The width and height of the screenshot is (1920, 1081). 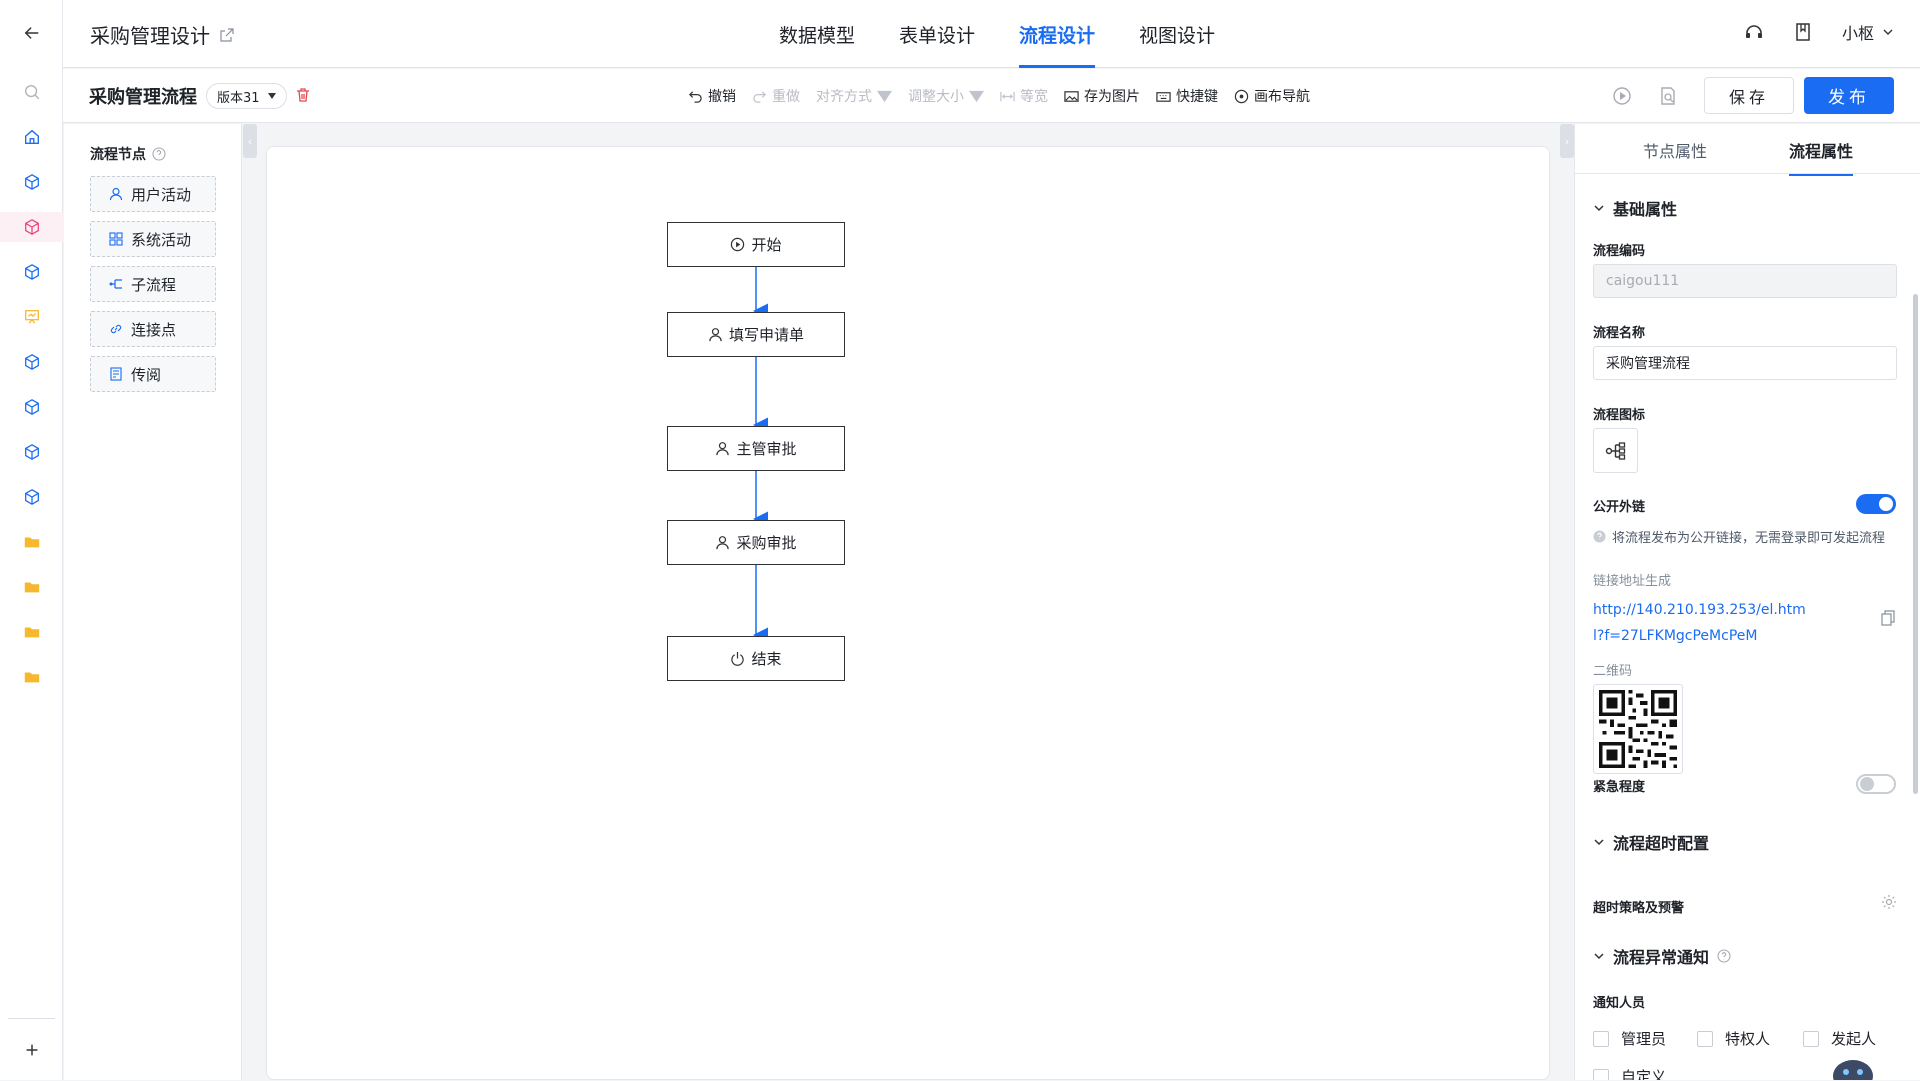 What do you see at coordinates (1007, 96) in the screenshot?
I see `equal-width-icon` at bounding box center [1007, 96].